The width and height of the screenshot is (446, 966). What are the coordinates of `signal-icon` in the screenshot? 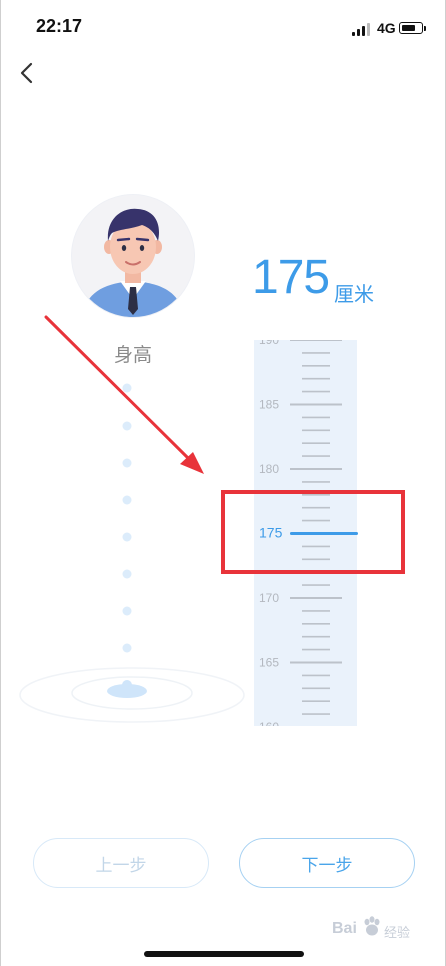 It's located at (363, 29).